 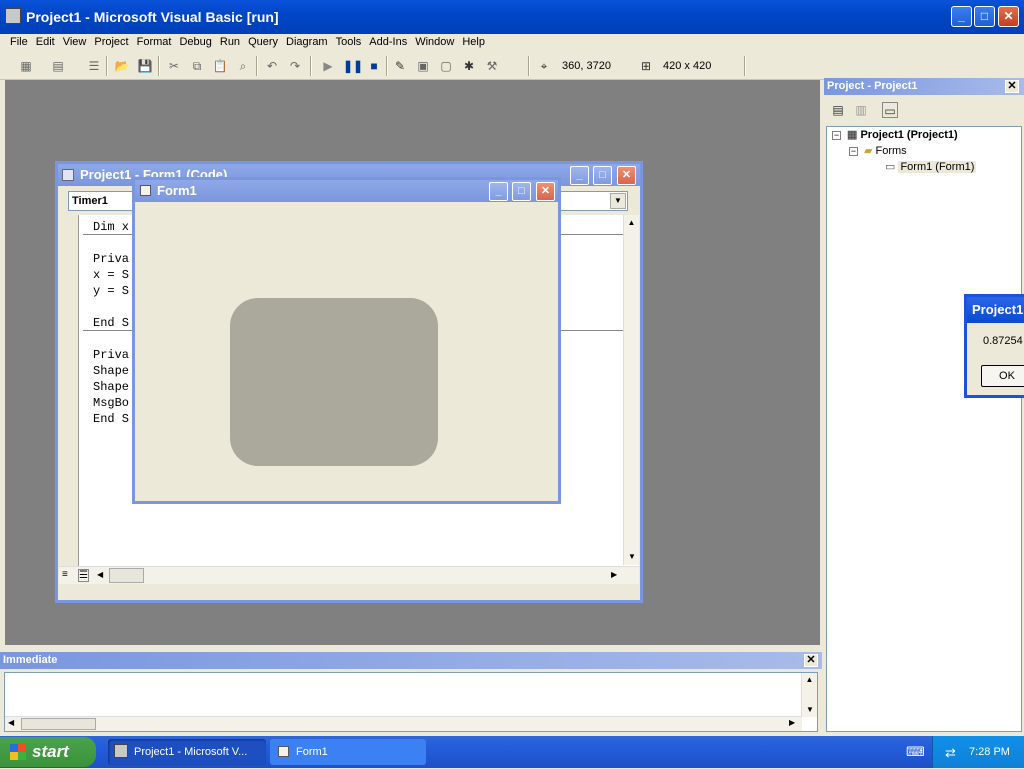 I want to click on menu-addins: Add-Ins, so click(x=388, y=42).